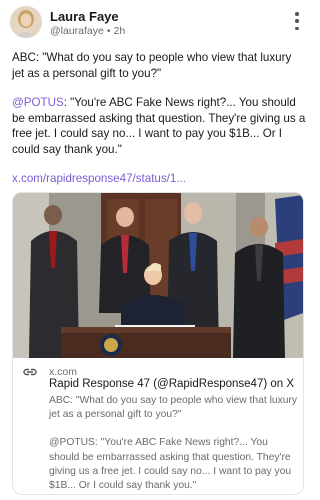 The image size is (320, 500). I want to click on author-name: Laura Faye, so click(84, 16).